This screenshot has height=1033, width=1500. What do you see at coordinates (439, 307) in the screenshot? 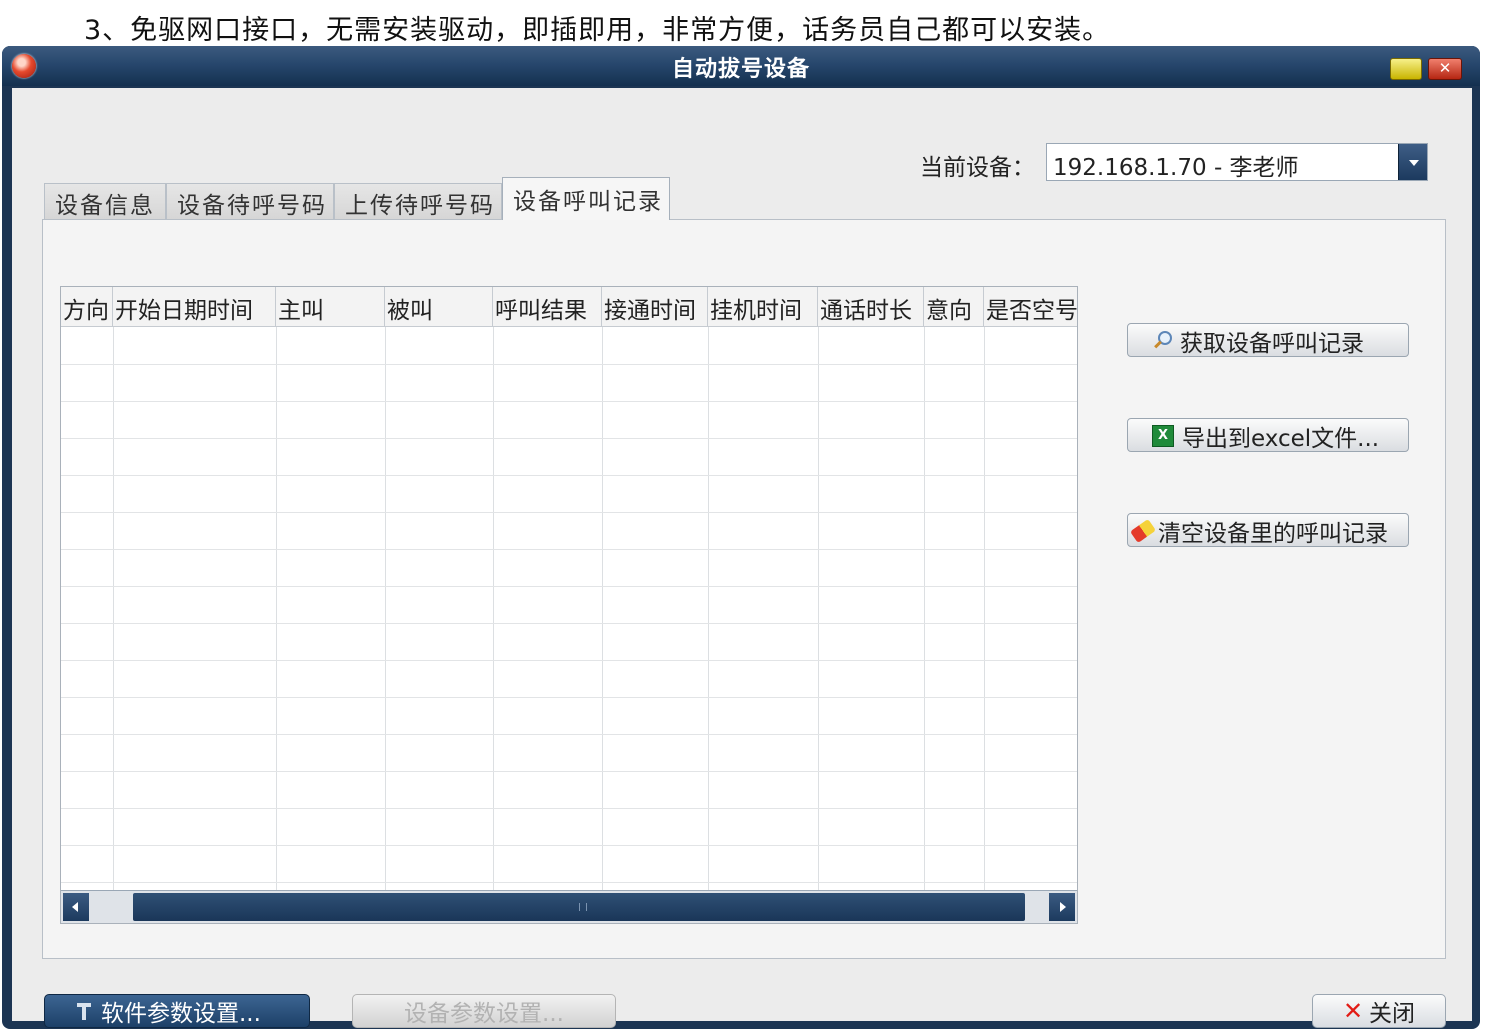
I see `column-header: 被叫` at bounding box center [439, 307].